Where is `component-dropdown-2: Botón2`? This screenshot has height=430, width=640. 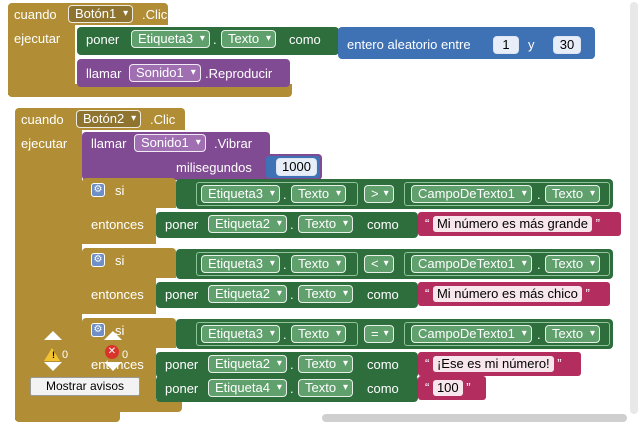
component-dropdown-2: Botón2 is located at coordinates (109, 119).